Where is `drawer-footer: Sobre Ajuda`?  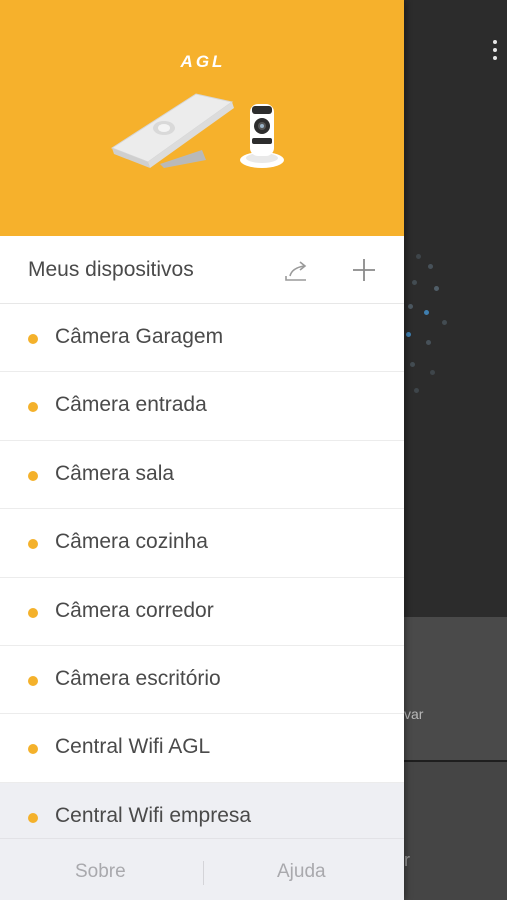
drawer-footer: Sobre Ajuda is located at coordinates (202, 869).